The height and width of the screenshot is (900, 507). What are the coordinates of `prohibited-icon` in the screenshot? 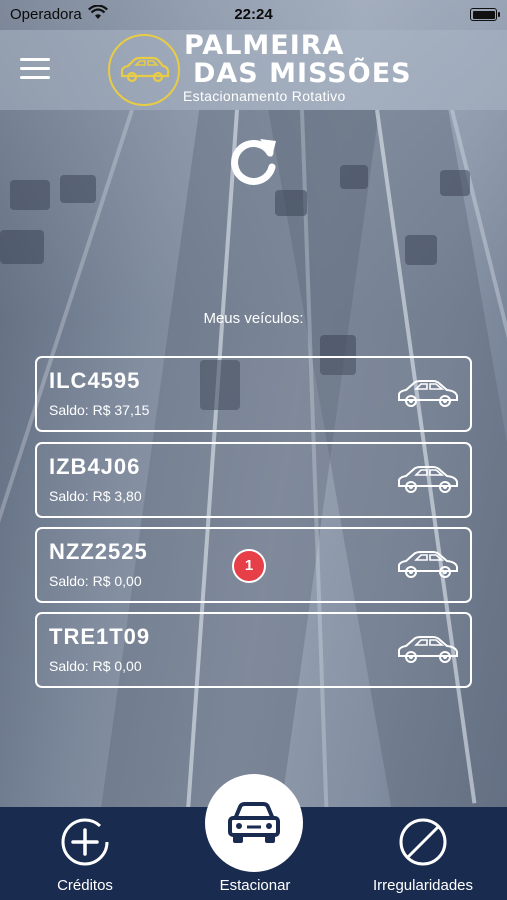 It's located at (423, 842).